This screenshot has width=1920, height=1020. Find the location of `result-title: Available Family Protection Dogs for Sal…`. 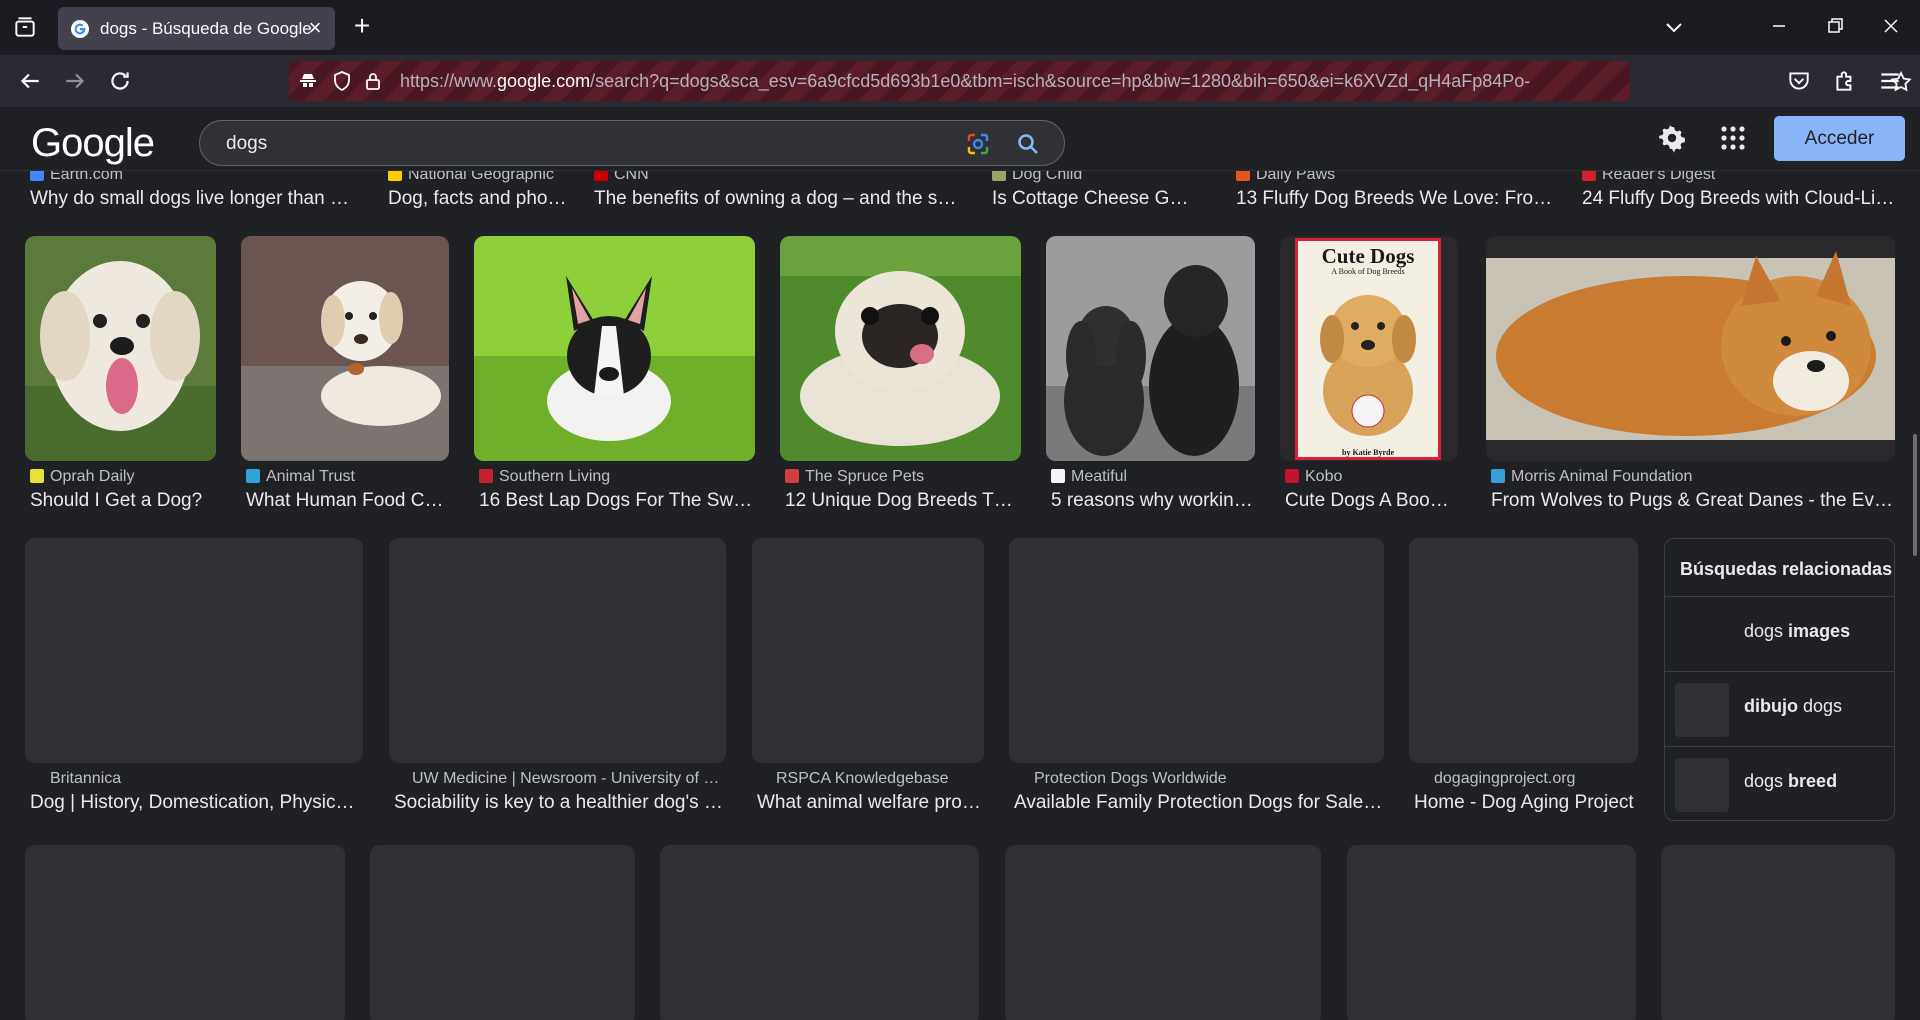

result-title: Available Family Protection Dogs for Sal… is located at coordinates (1199, 803).